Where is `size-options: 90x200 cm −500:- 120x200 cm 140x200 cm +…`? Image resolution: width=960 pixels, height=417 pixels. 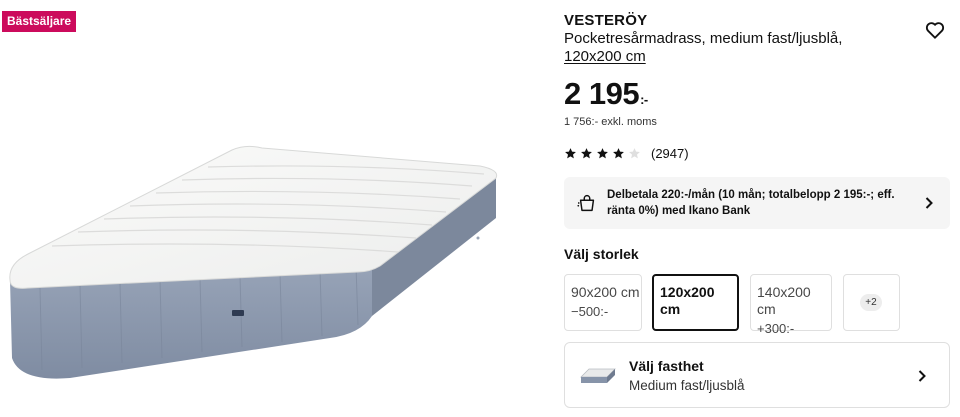
size-options: 90x200 cm −500:- 120x200 cm 140x200 cm +… is located at coordinates (757, 305).